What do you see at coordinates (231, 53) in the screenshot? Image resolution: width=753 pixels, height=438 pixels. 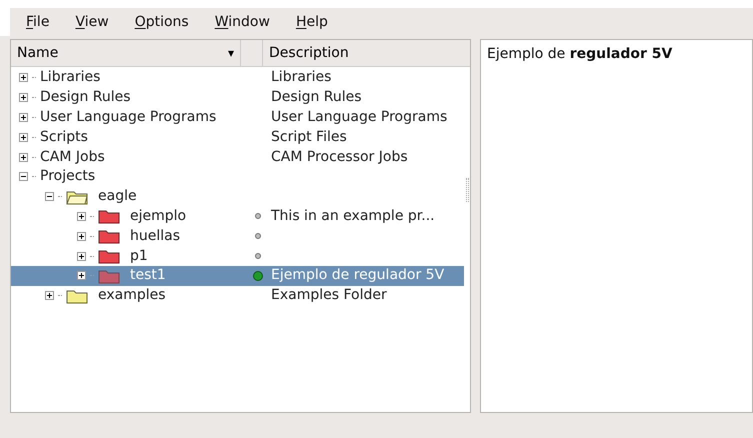 I see `sort-icon: ▾` at bounding box center [231, 53].